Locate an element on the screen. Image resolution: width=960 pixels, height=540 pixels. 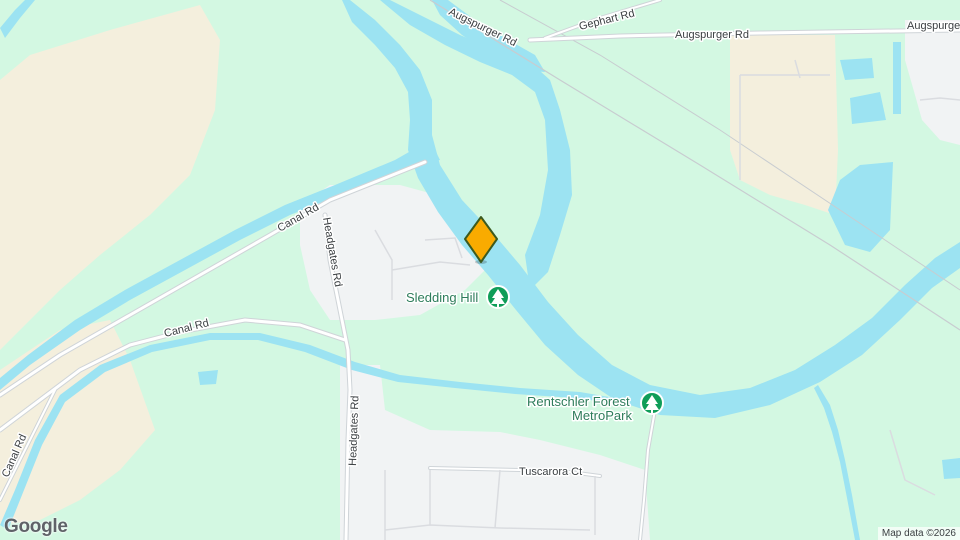
poi-label-rentschler-line2: MetroPark is located at coordinates (602, 415).